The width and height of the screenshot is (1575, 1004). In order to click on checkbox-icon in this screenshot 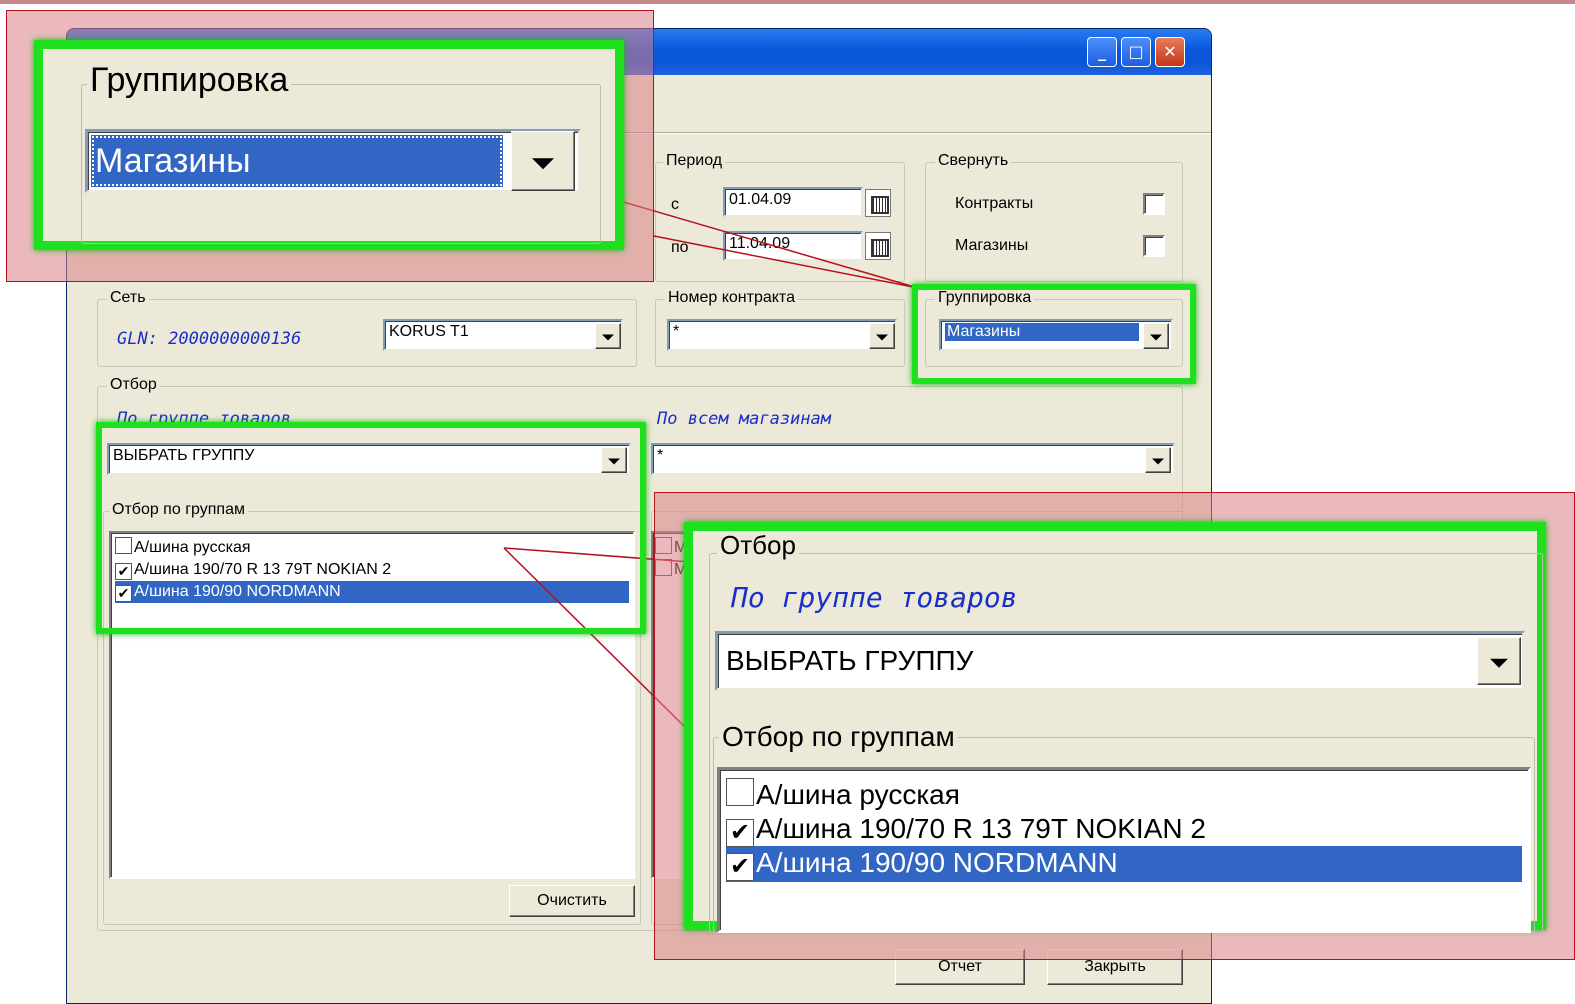, I will do `click(740, 792)`.